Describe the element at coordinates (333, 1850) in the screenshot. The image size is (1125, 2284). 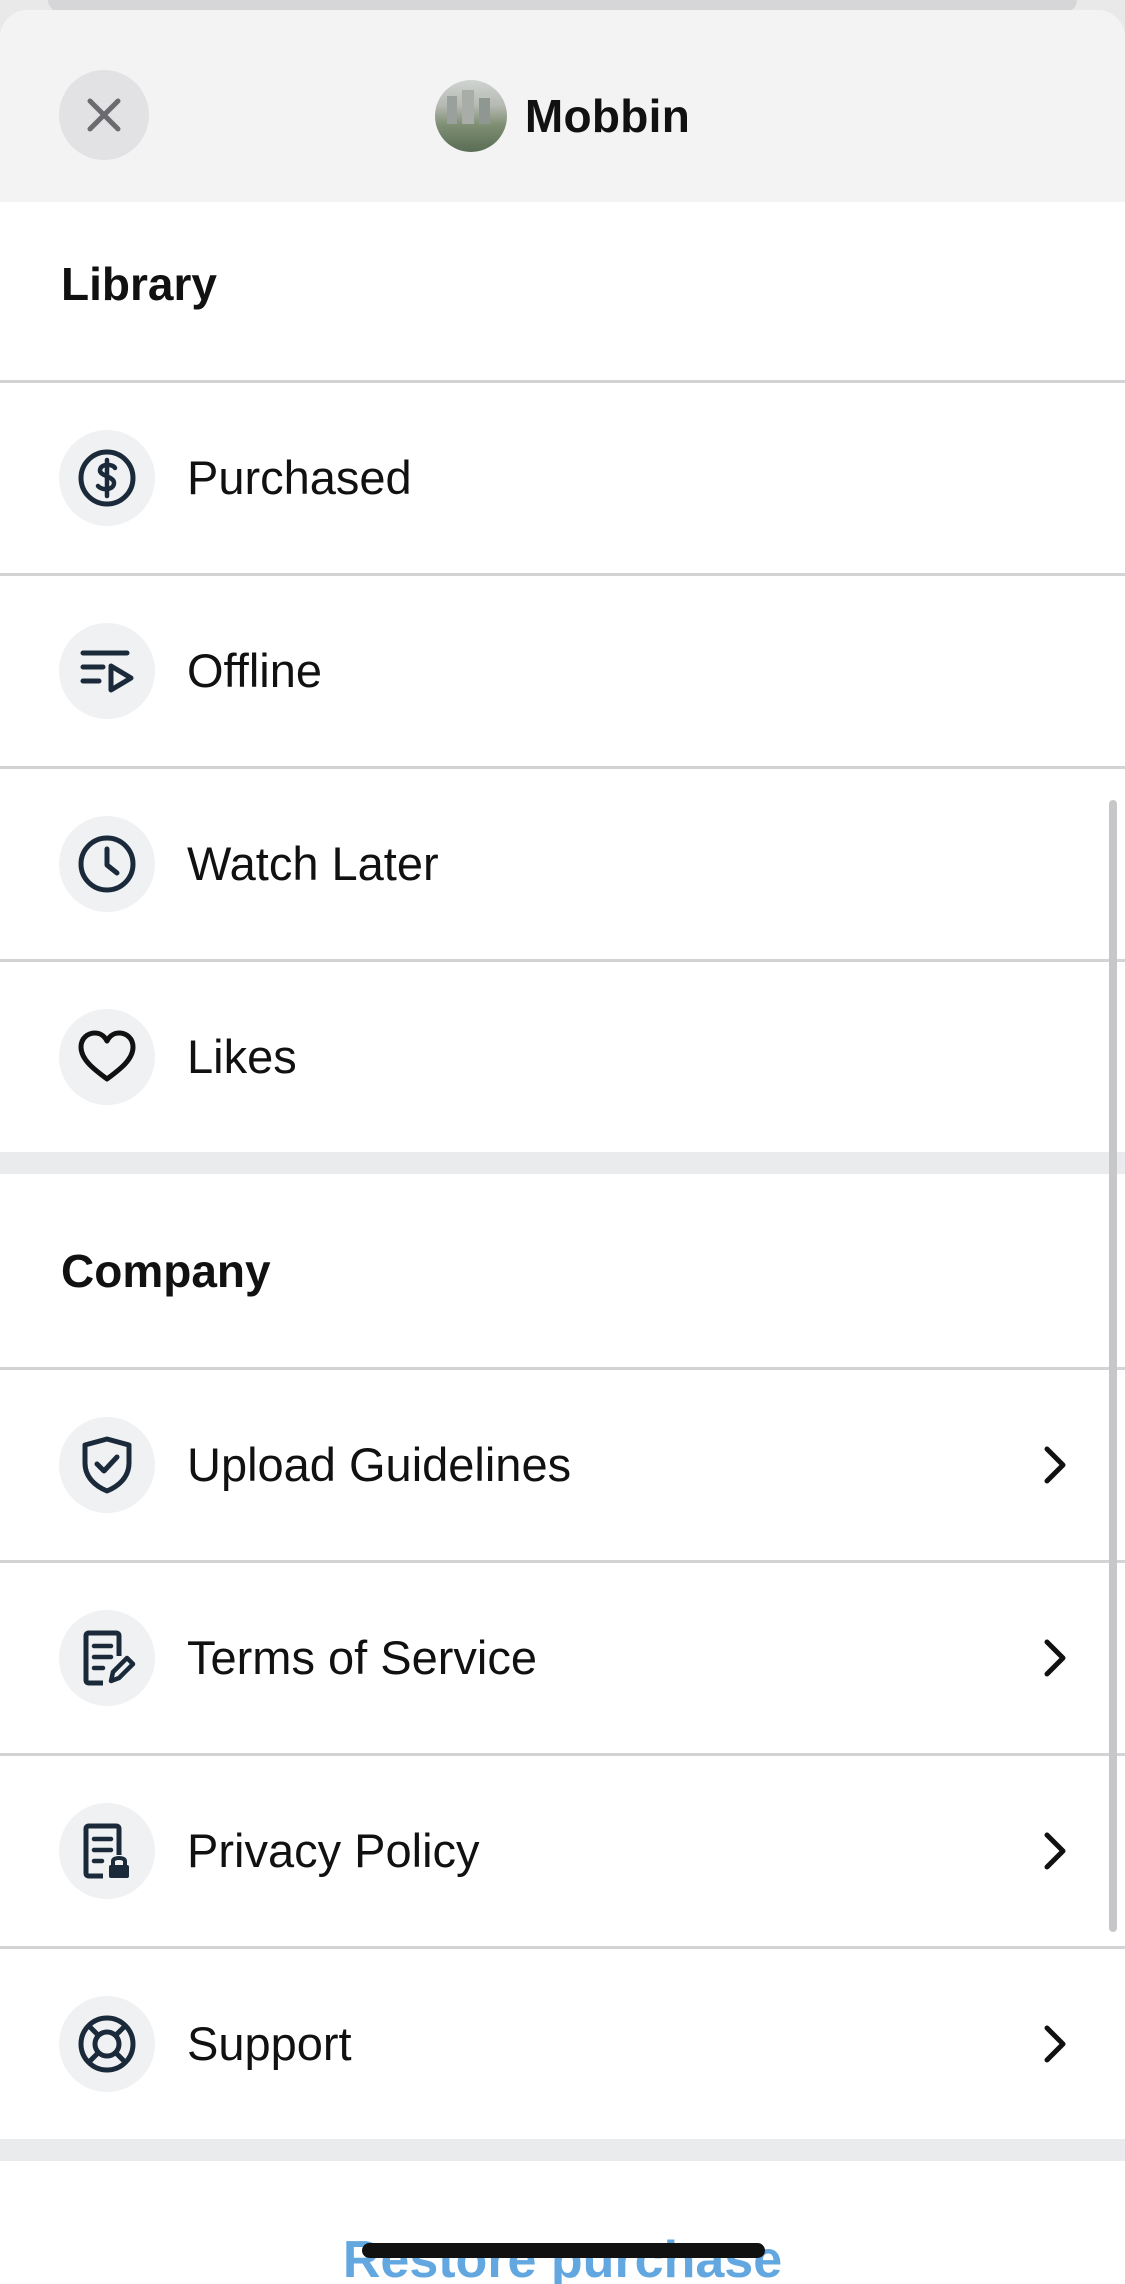
I see `company-item-label: Privacy Policy` at that location.